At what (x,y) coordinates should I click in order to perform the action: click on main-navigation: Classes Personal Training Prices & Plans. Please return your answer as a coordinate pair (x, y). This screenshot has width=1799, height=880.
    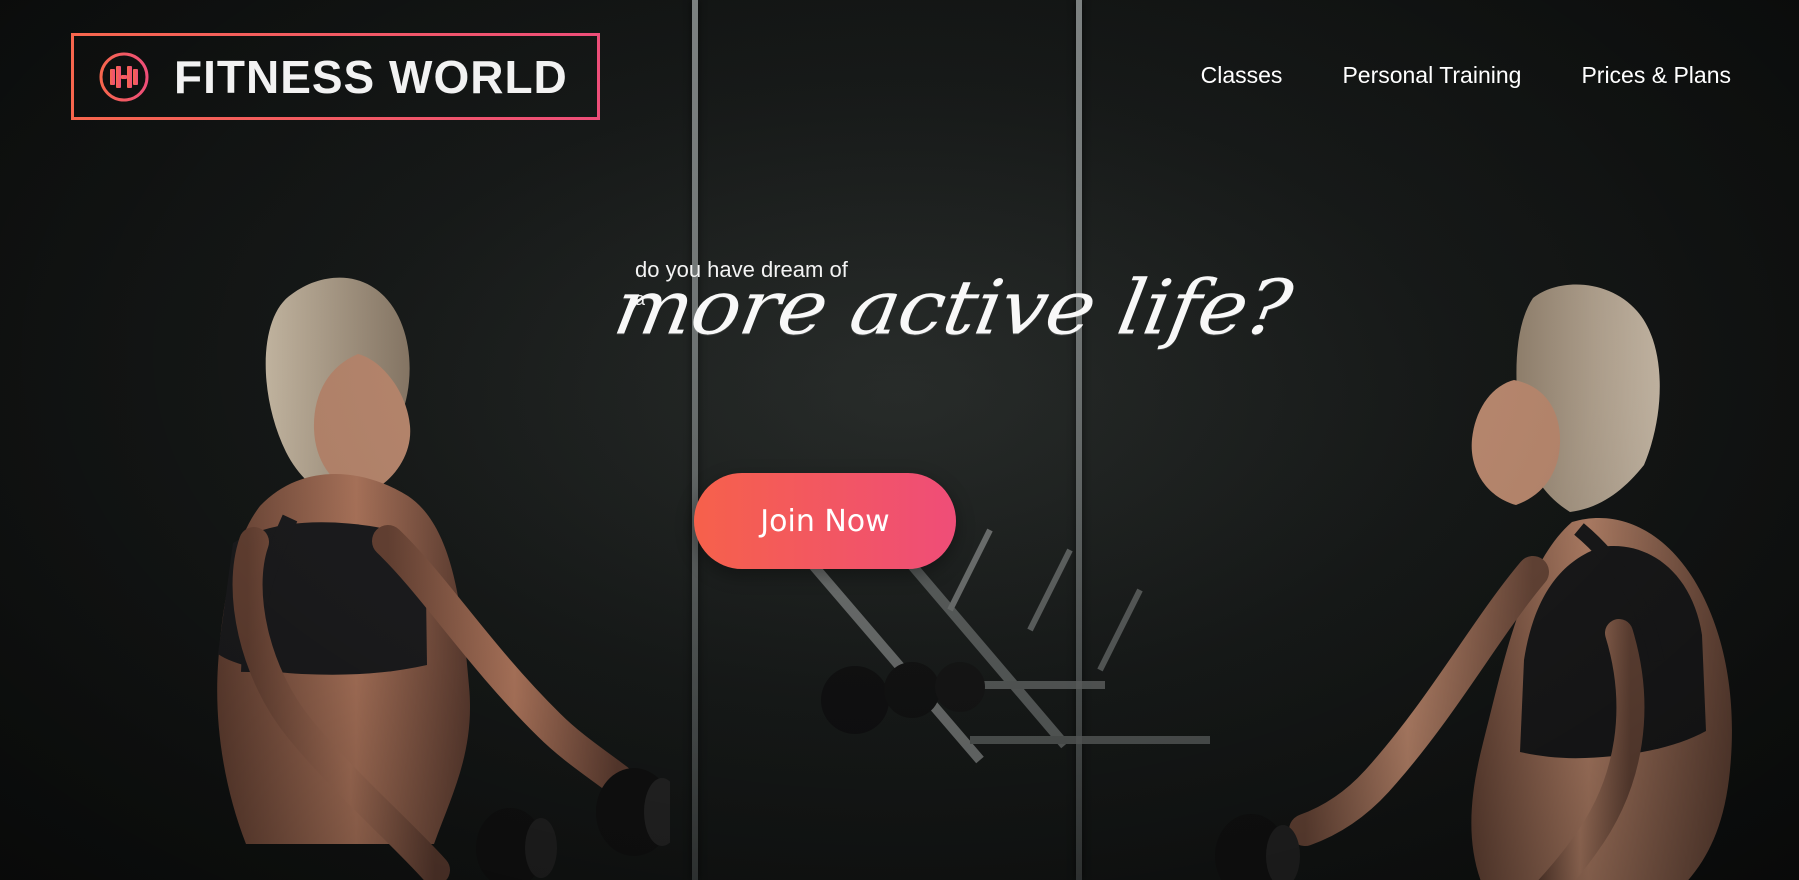
    Looking at the image, I should click on (1466, 75).